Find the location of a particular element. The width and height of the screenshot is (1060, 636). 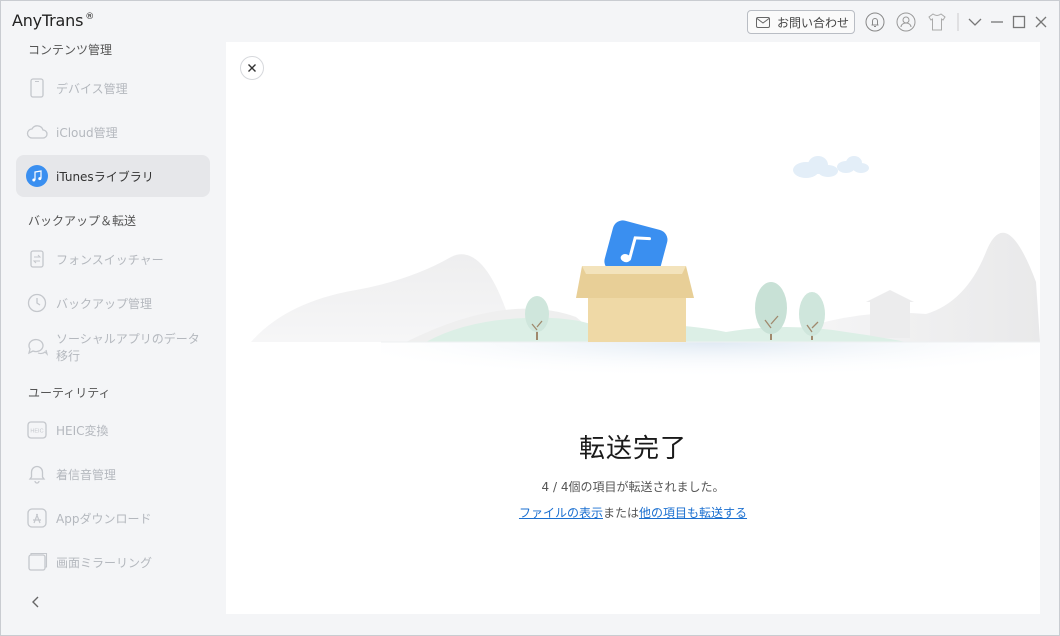

sidebar-item-ringtone: 着信音管理 is located at coordinates (113, 474).